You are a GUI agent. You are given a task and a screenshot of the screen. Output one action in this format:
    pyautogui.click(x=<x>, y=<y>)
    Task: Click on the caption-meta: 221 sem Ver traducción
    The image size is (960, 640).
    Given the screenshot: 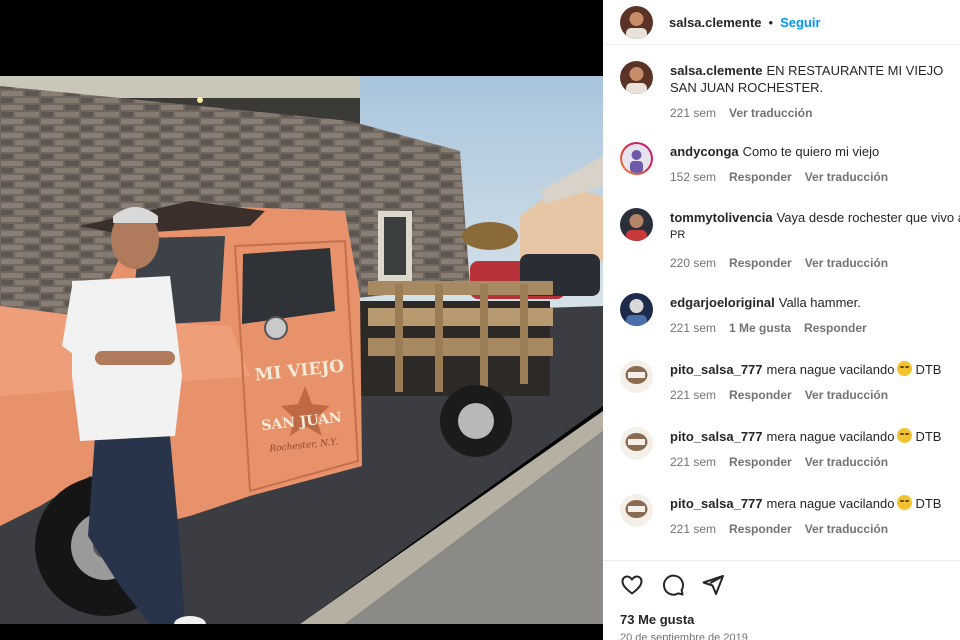 What is the action you would take?
    pyautogui.click(x=747, y=113)
    